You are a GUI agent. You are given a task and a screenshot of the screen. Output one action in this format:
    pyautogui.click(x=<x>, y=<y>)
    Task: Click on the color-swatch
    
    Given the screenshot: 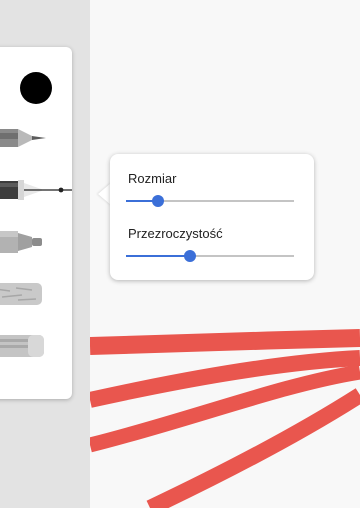 What is the action you would take?
    pyautogui.click(x=36, y=88)
    